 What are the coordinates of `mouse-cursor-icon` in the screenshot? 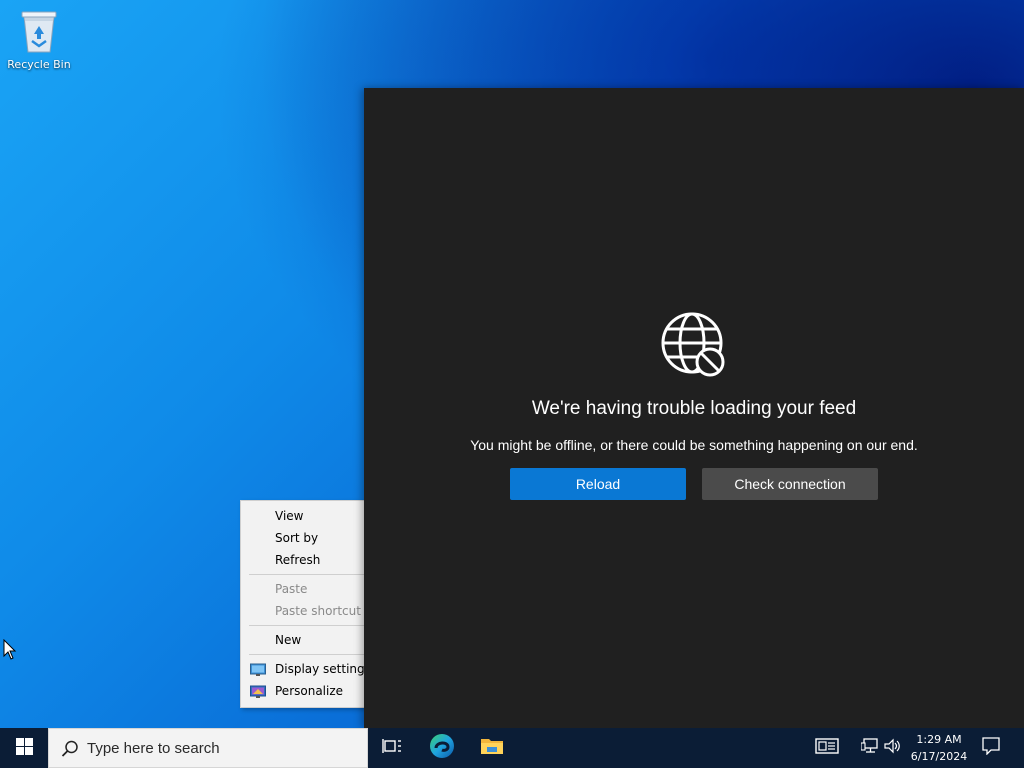 It's located at (10, 649).